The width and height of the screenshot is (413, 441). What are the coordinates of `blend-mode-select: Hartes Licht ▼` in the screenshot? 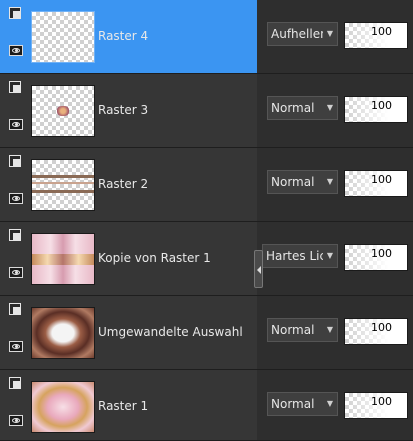 It's located at (300, 256).